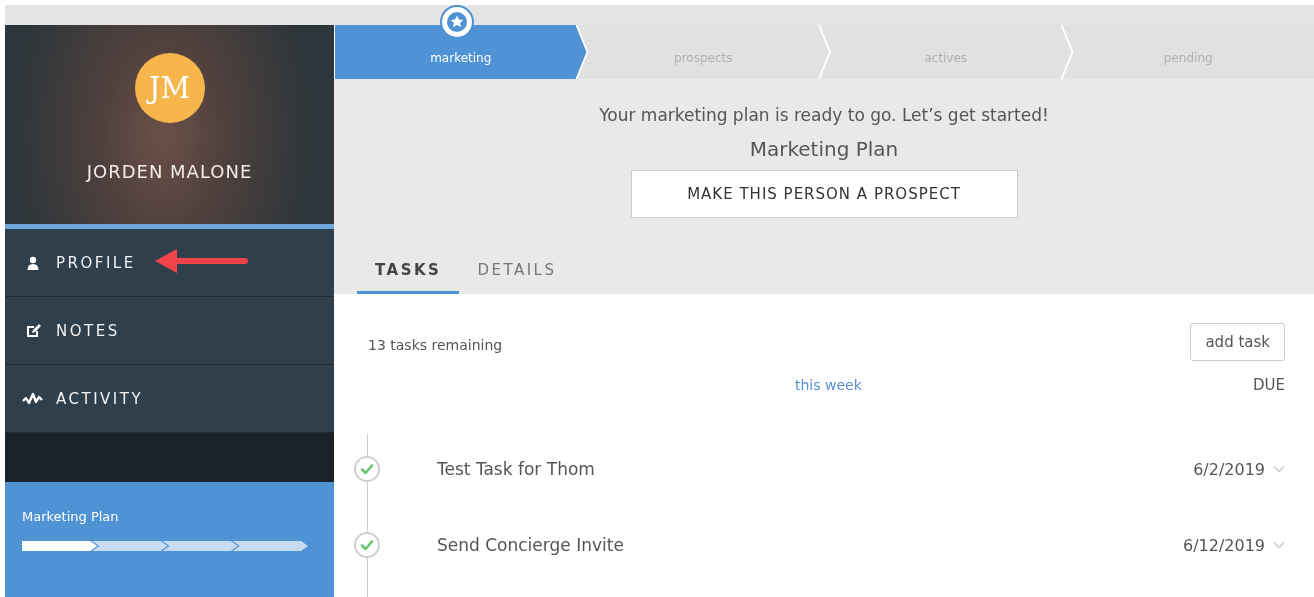 The width and height of the screenshot is (1314, 597). Describe the element at coordinates (435, 345) in the screenshot. I see `tasks-remaining: 13 tasks remaining` at that location.